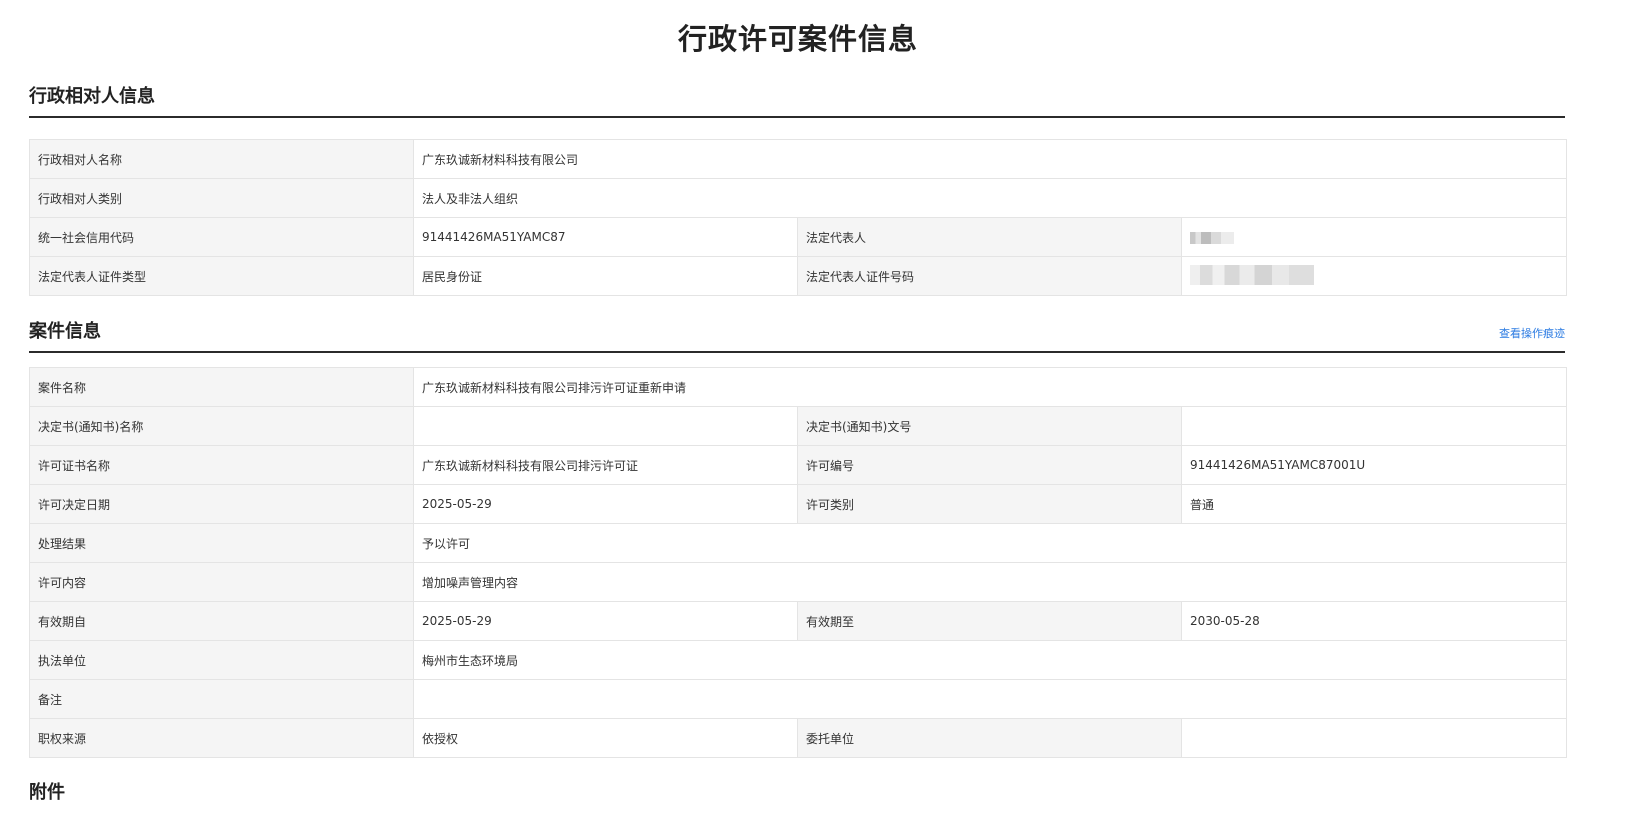 This screenshot has width=1647, height=840. What do you see at coordinates (797, 334) in the screenshot?
I see `section-header-case: 案件信息 查看操作痕迹` at bounding box center [797, 334].